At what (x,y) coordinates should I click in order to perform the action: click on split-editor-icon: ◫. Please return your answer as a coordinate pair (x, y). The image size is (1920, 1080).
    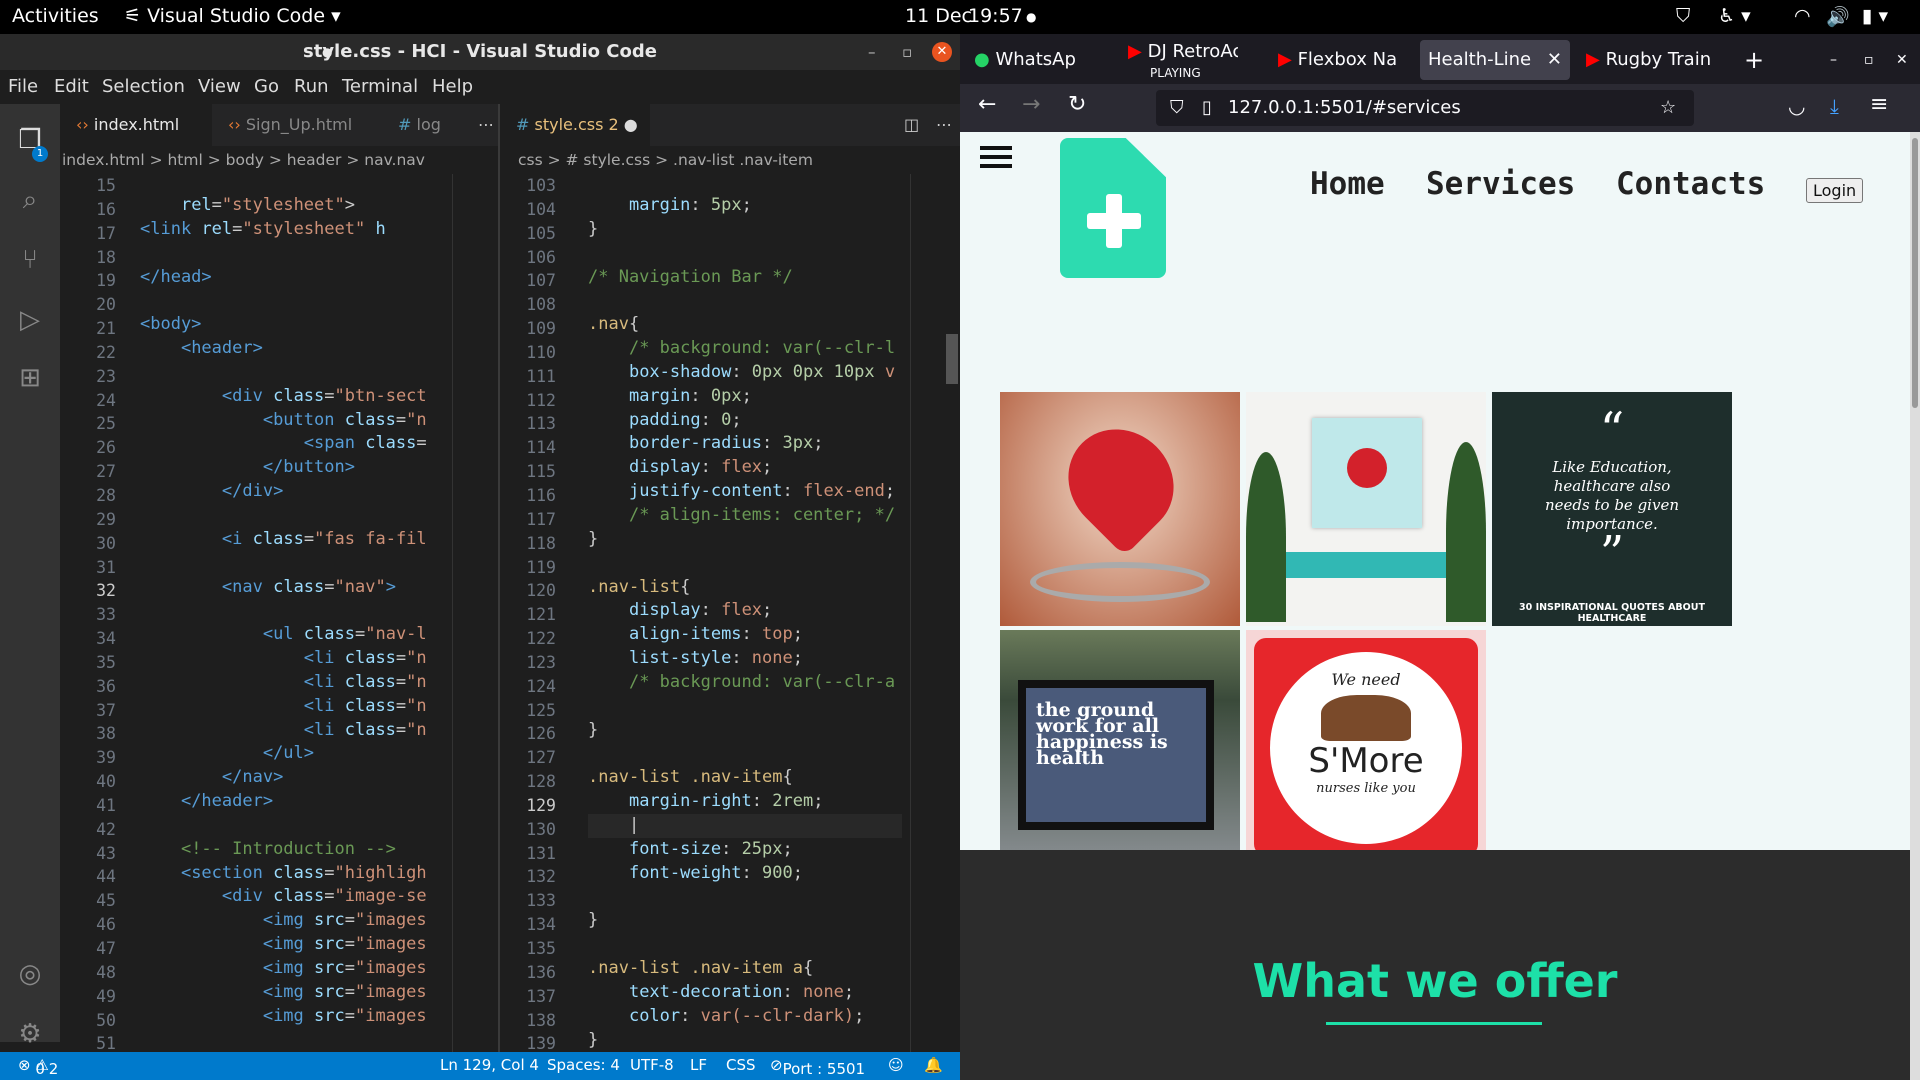
    Looking at the image, I should click on (903, 125).